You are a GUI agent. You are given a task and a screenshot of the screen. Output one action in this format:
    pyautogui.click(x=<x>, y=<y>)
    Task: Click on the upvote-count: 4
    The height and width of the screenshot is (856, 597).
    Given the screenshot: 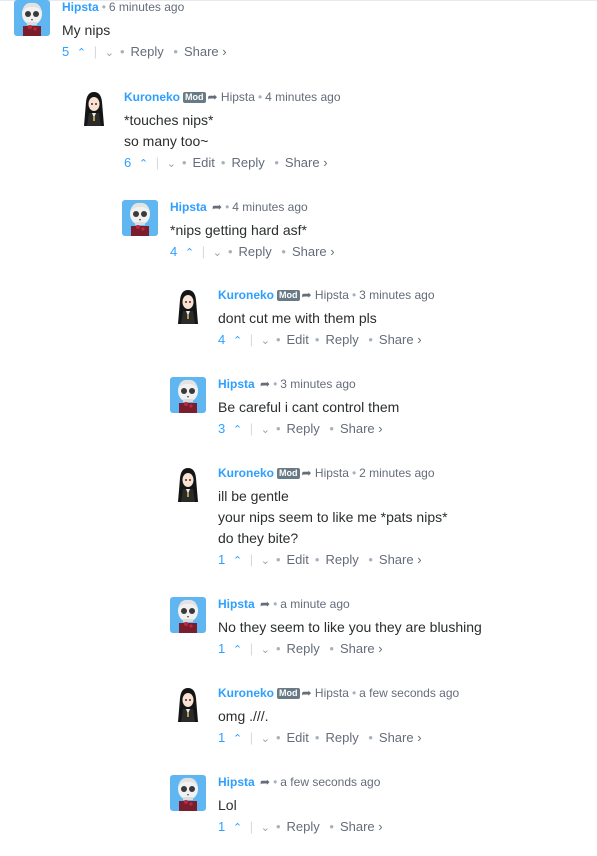 What is the action you would take?
    pyautogui.click(x=174, y=251)
    